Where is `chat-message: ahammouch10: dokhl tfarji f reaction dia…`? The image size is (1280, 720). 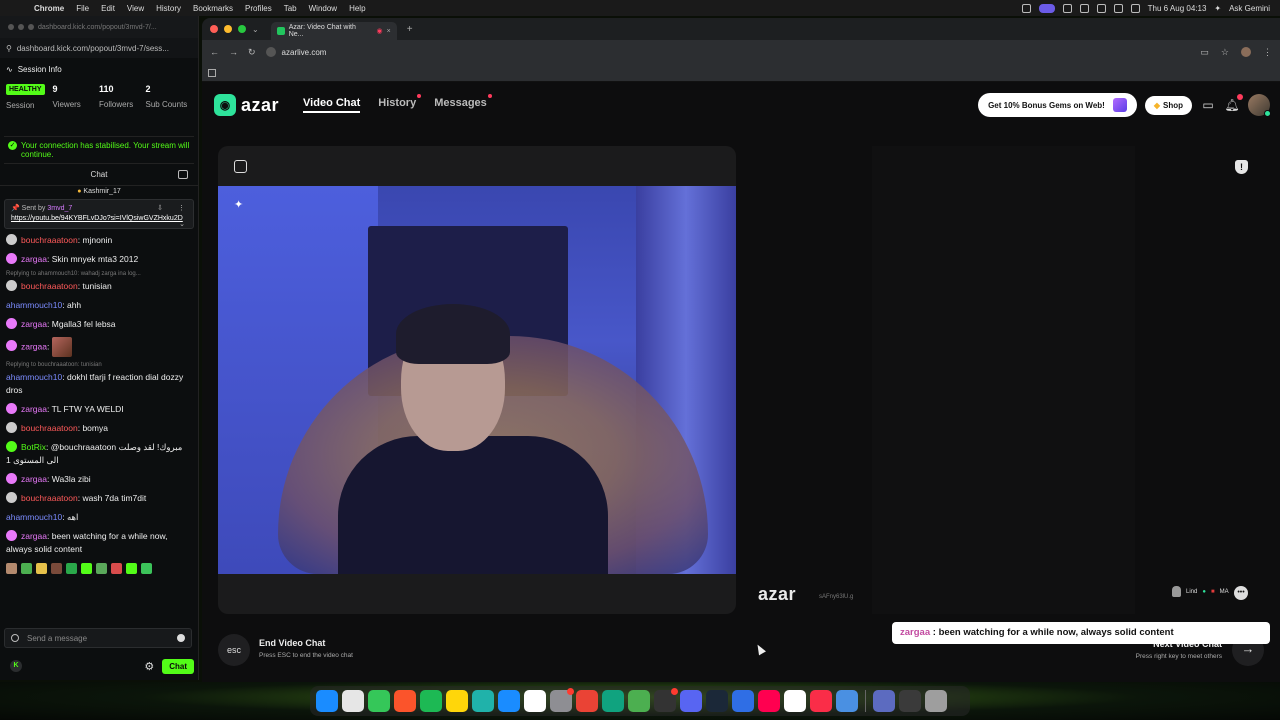
chat-message: ahammouch10: dokhl tfarji f reaction dia… is located at coordinates (99, 384).